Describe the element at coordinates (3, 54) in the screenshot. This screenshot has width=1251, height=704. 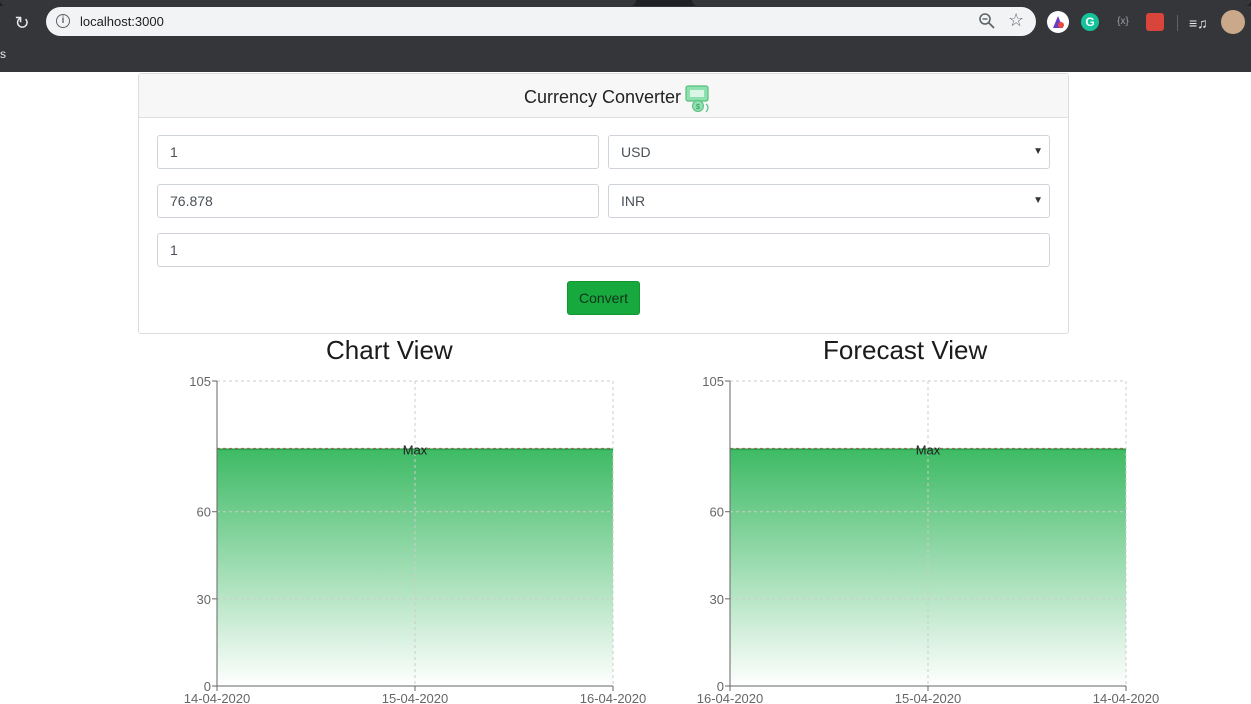
I see `bookmark-item: s` at that location.